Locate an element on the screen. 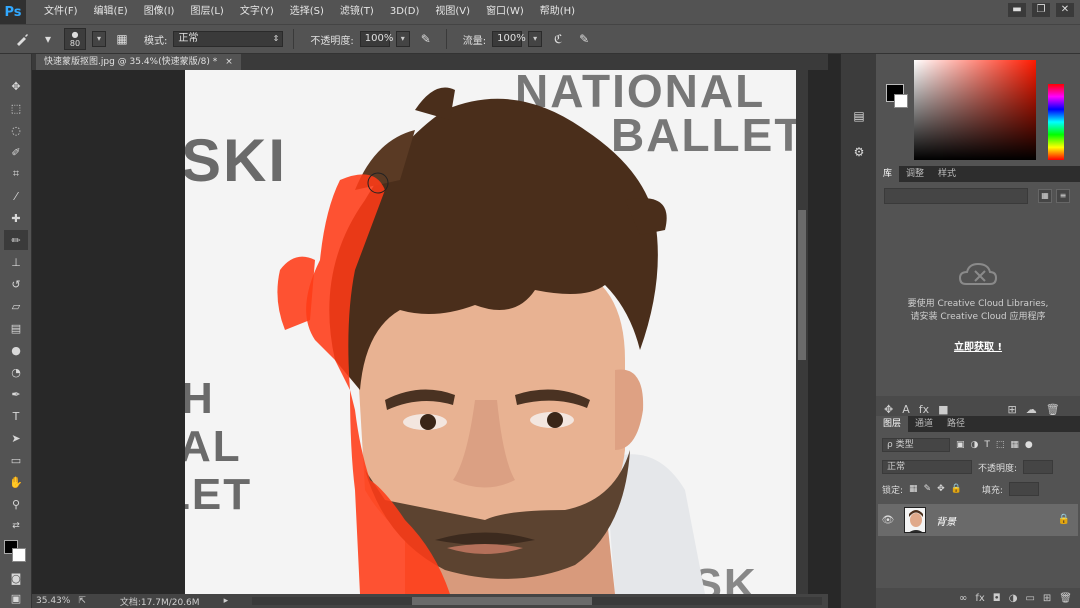 Image resolution: width=1080 pixels, height=608 pixels. vertical-scrollbar is located at coordinates (802, 332).